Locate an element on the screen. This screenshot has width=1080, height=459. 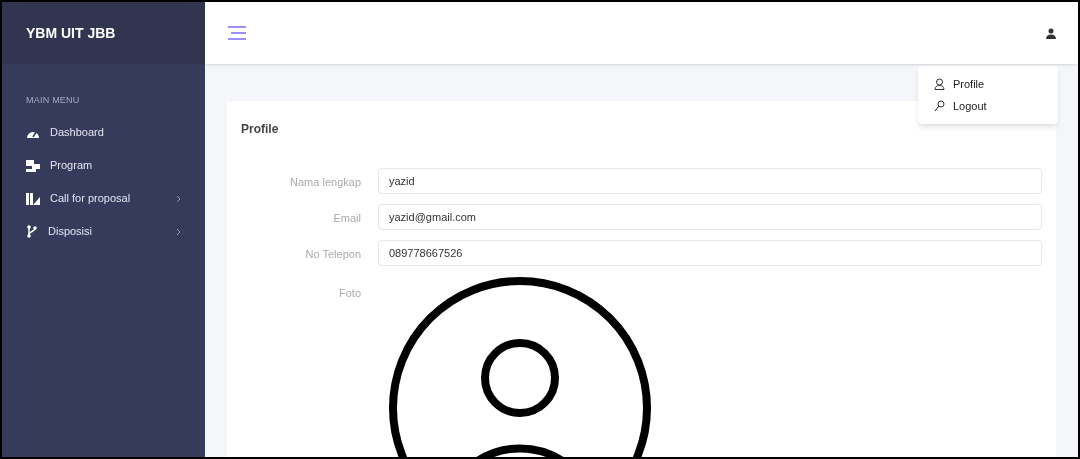
brand-title: YBM UIT JBB is located at coordinates (71, 33).